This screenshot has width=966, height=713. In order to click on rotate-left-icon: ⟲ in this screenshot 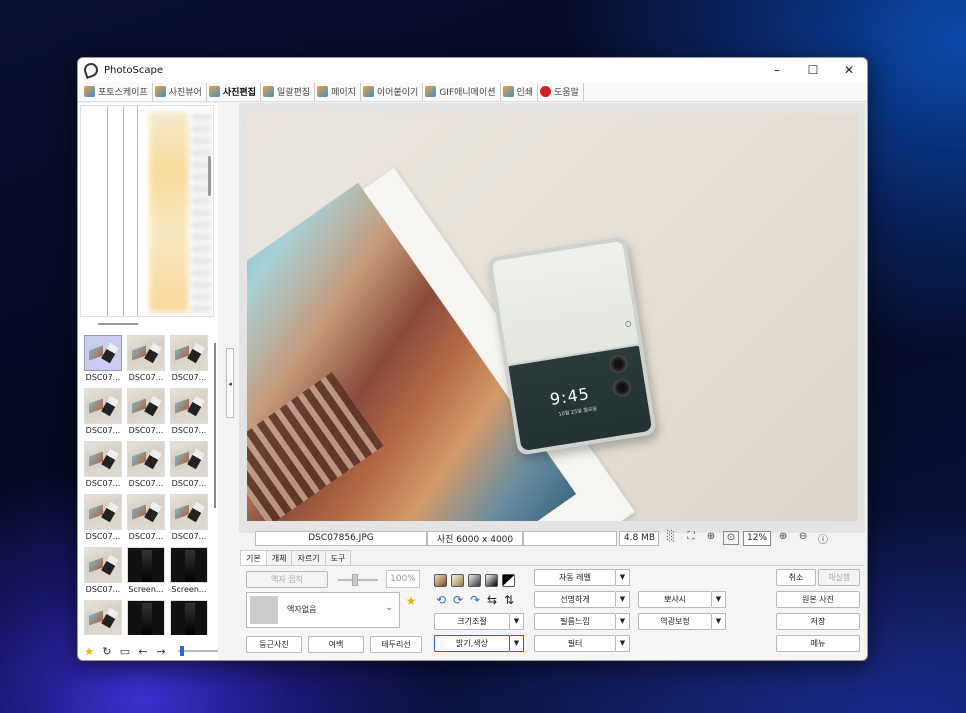, I will do `click(441, 600)`.